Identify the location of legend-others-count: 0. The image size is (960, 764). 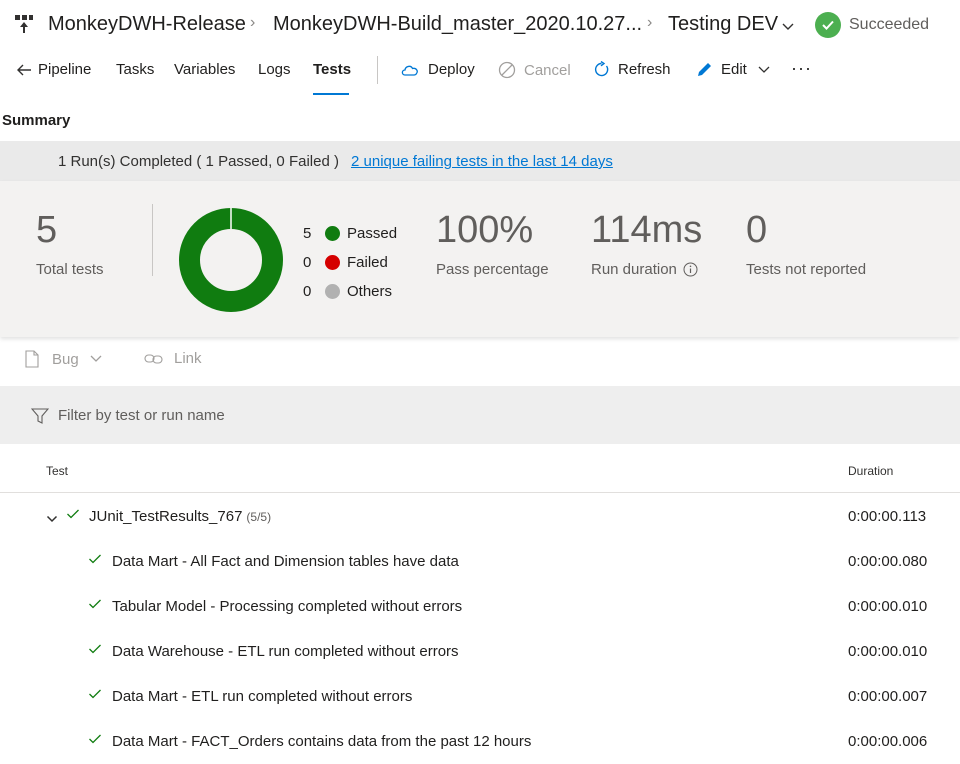
(307, 291).